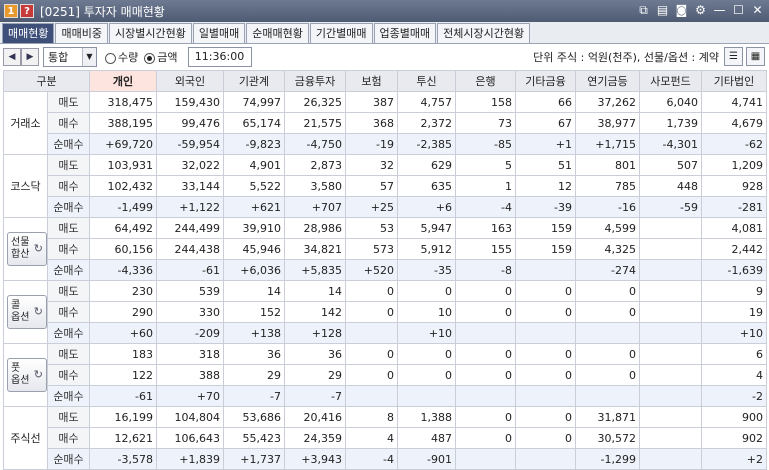  Describe the element at coordinates (70, 57) in the screenshot. I see `market-select: 통합 ▼` at that location.